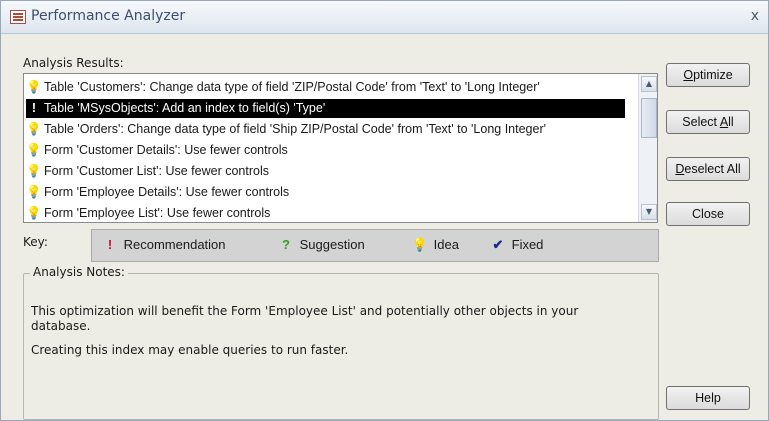  I want to click on optimize-button: Optimize, so click(708, 75).